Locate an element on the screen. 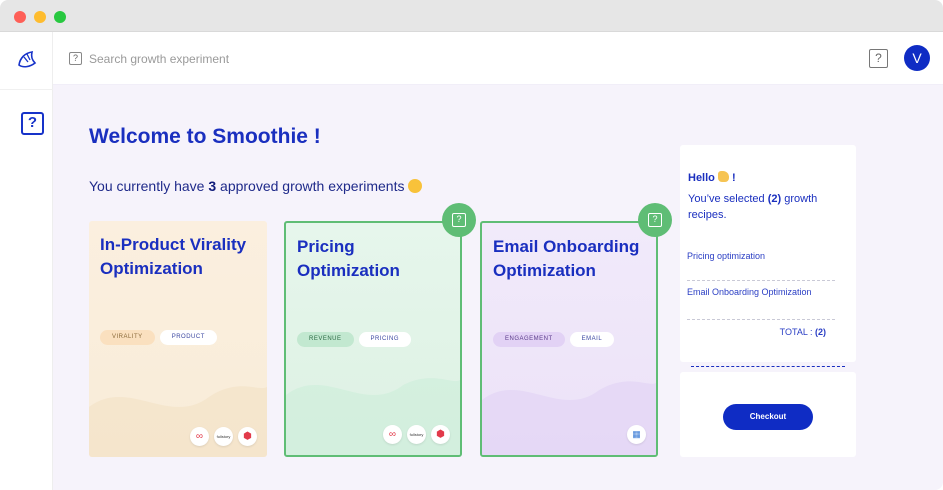 This screenshot has height=490, width=943. selected-recipe-item: Pricing optimization is located at coordinates (761, 256).